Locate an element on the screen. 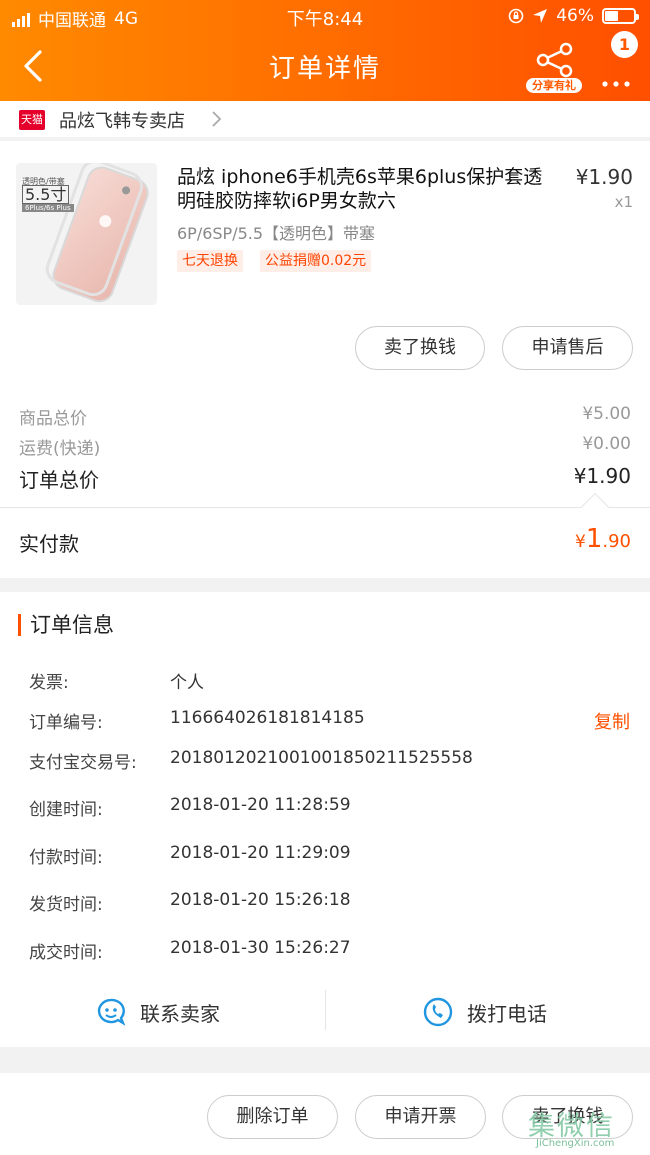  shipping-value: ¥0.00 is located at coordinates (606, 444).